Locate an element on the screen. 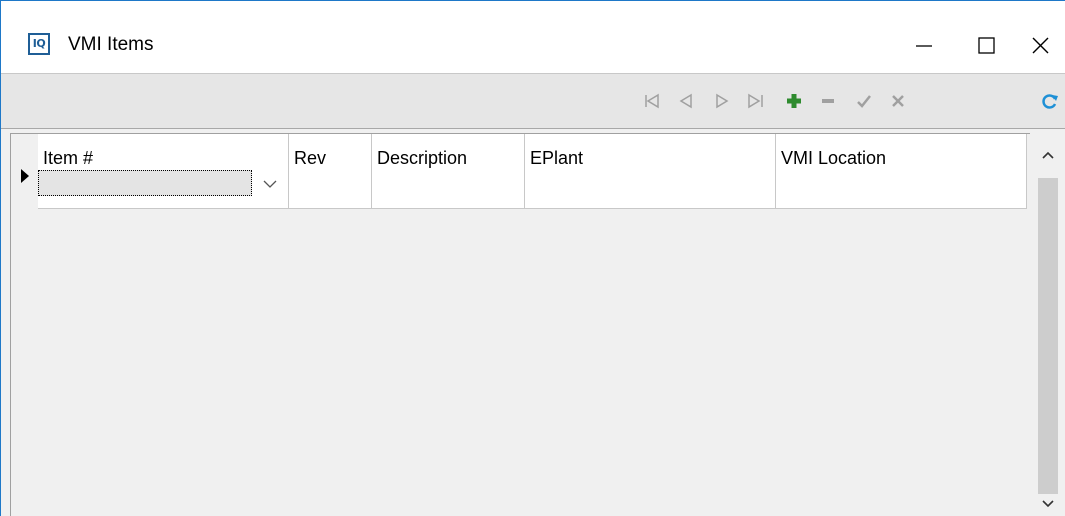 This screenshot has height=516, width=1065. item-no-combobox is located at coordinates (145, 183).